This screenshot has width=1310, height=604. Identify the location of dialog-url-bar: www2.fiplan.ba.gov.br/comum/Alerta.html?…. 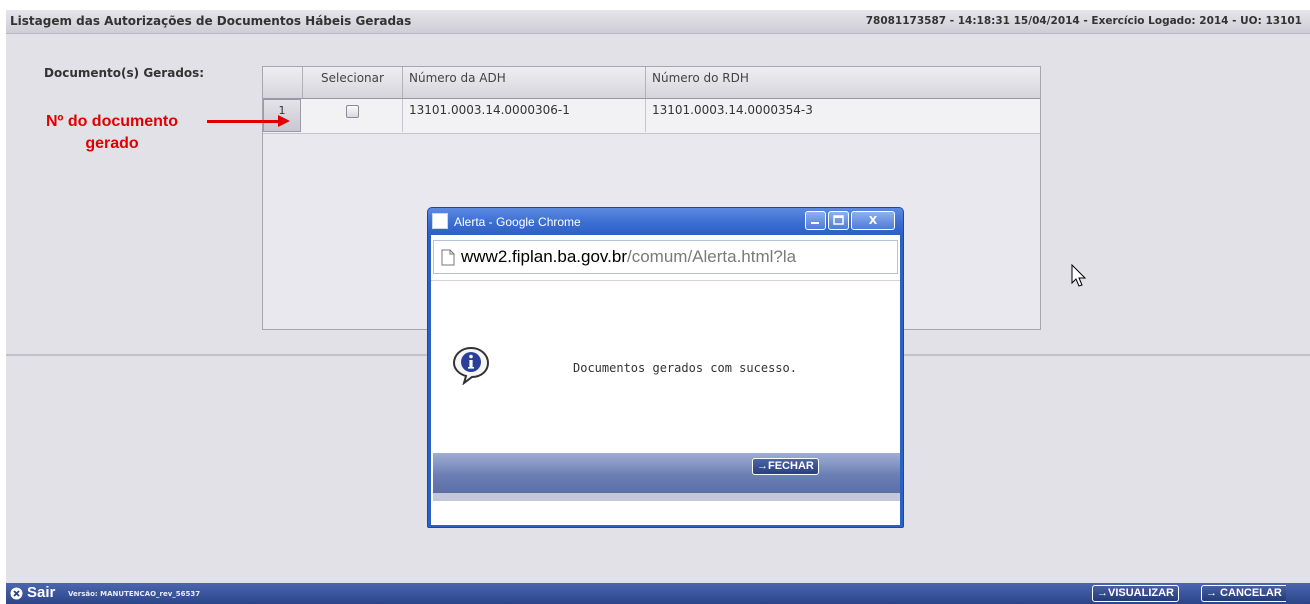
(665, 257).